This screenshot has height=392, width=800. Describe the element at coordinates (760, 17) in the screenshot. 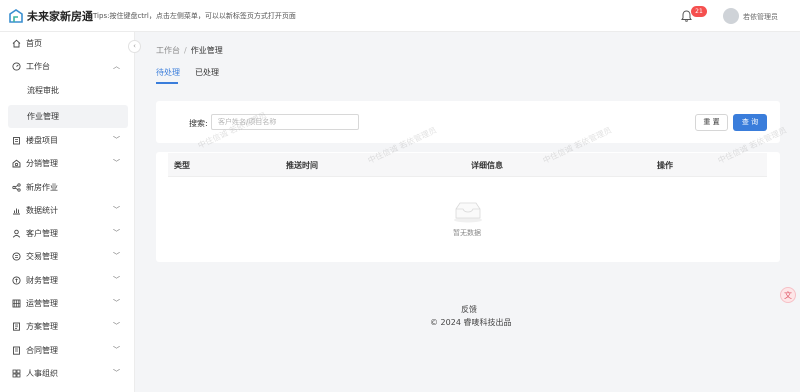

I see `user-name: 若依管理员` at that location.